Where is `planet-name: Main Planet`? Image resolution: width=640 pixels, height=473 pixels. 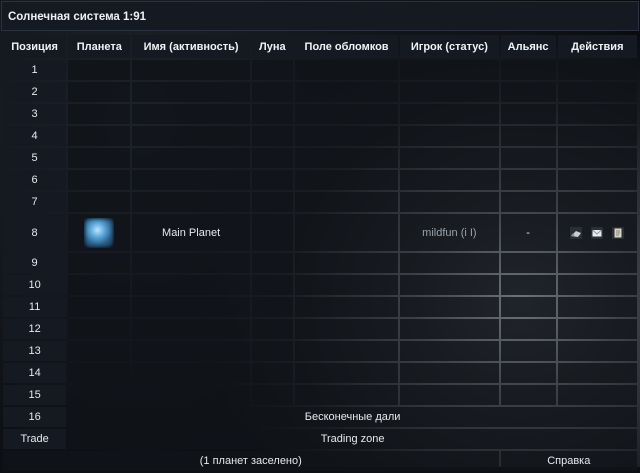 planet-name: Main Planet is located at coordinates (191, 232).